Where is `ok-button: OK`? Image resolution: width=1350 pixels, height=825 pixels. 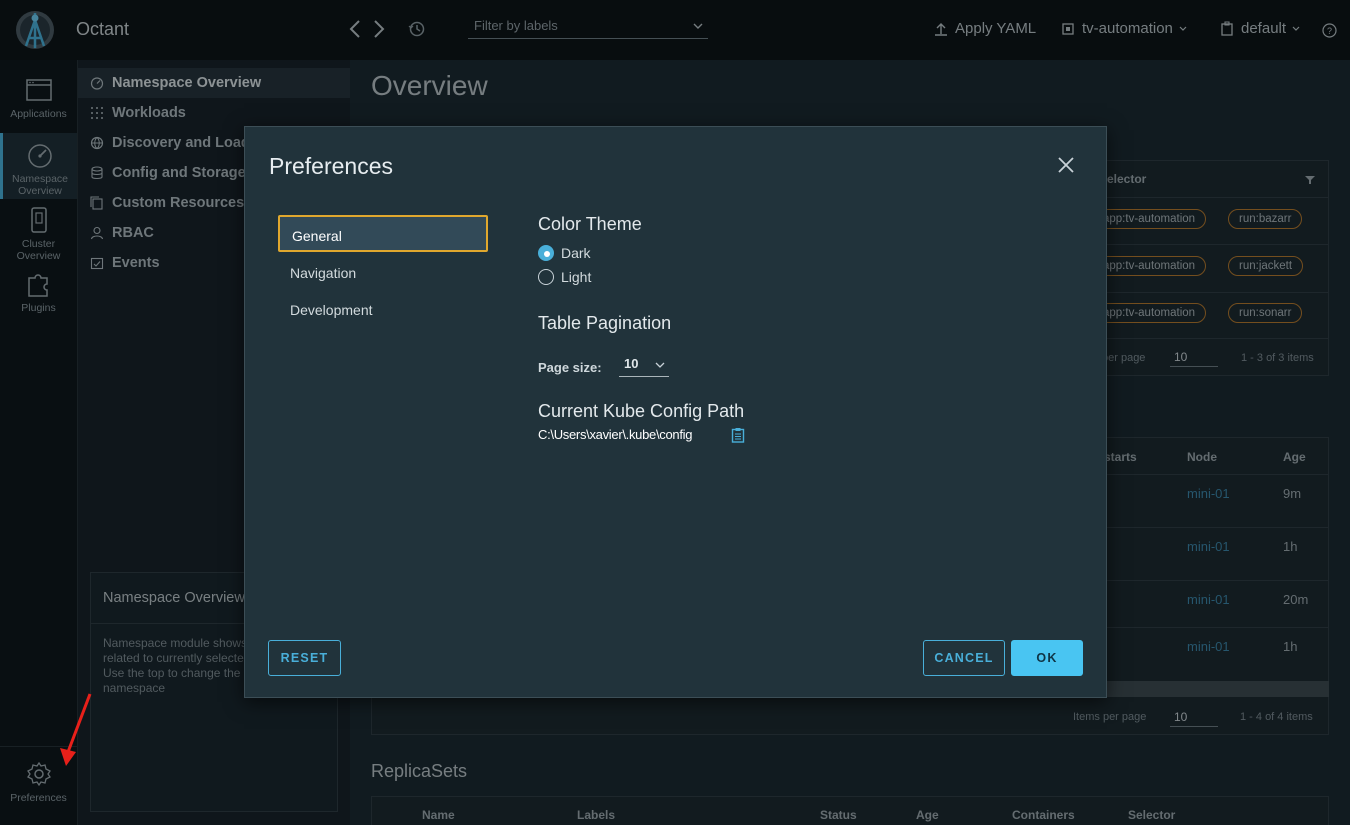 ok-button: OK is located at coordinates (1047, 658).